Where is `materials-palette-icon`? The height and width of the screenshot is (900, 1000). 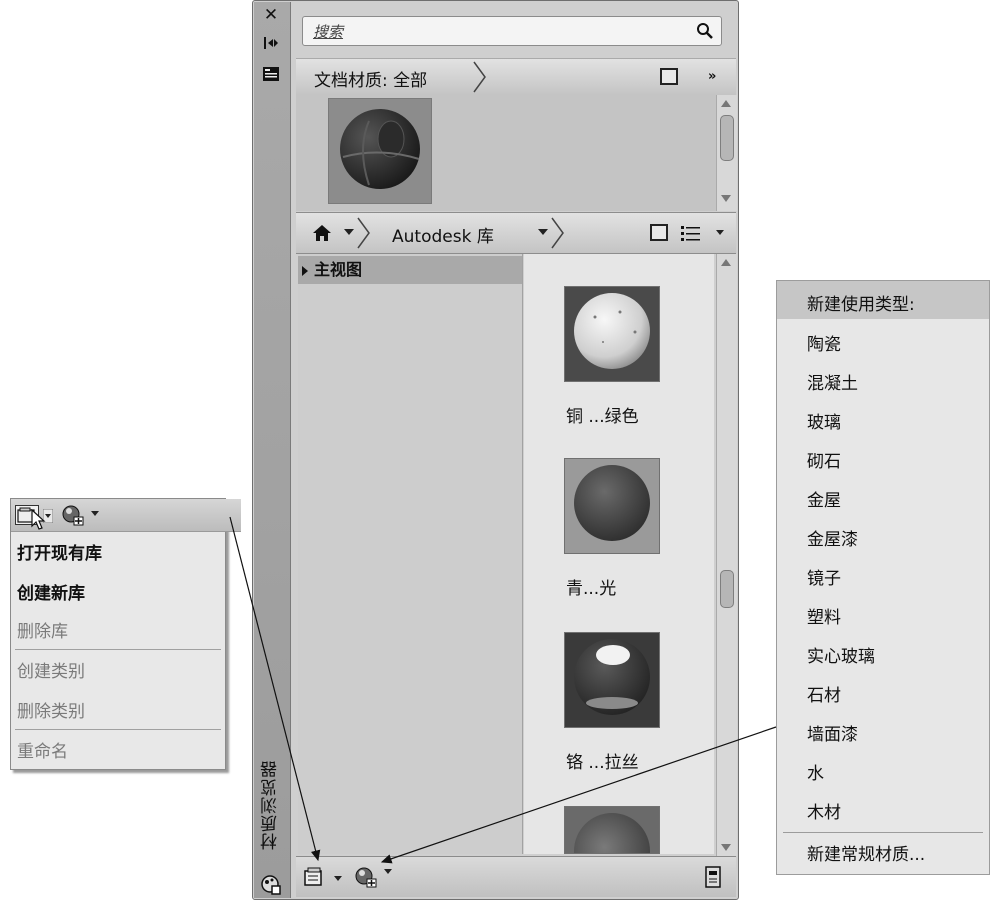 materials-palette-icon is located at coordinates (271, 884).